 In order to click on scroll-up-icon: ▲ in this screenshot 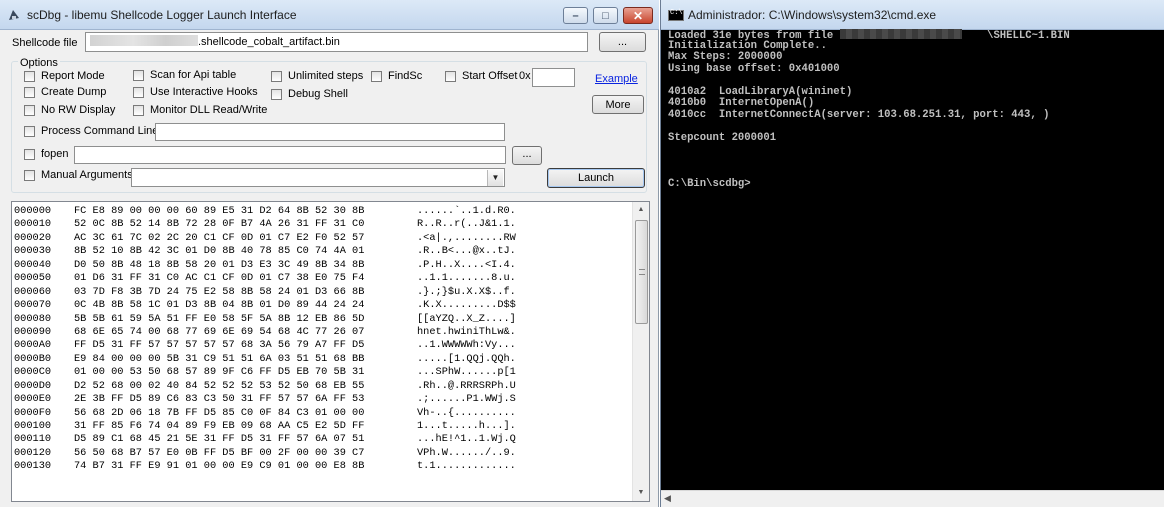, I will do `click(641, 210)`.